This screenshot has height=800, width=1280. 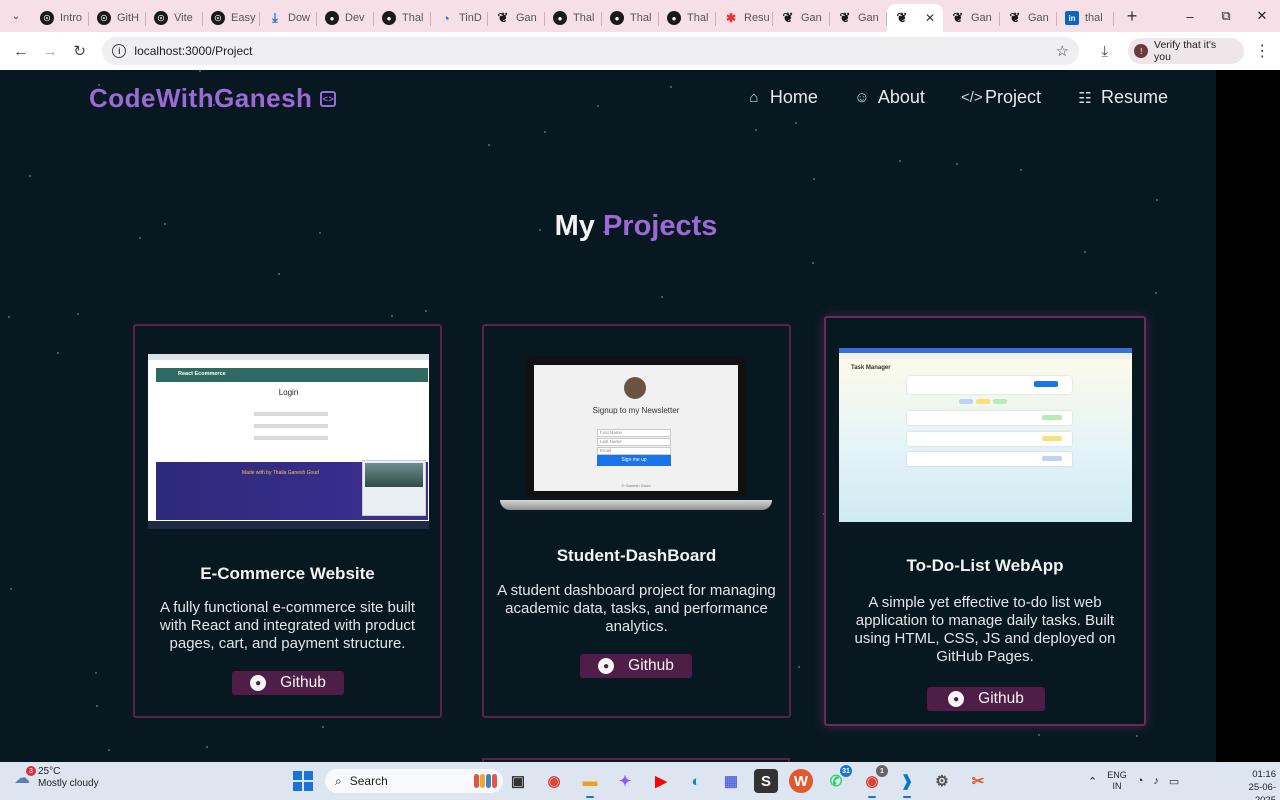 I want to click on language-indicator: ENG IN, so click(x=1117, y=781).